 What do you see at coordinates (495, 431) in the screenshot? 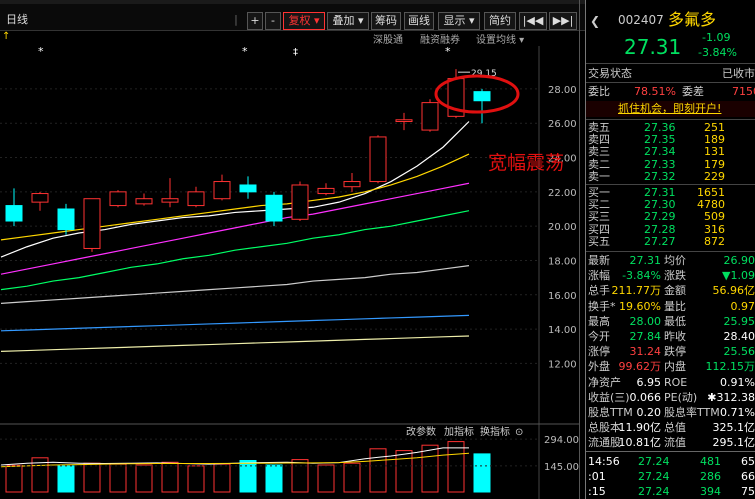
I see `volume-header-item: 换指标` at bounding box center [495, 431].